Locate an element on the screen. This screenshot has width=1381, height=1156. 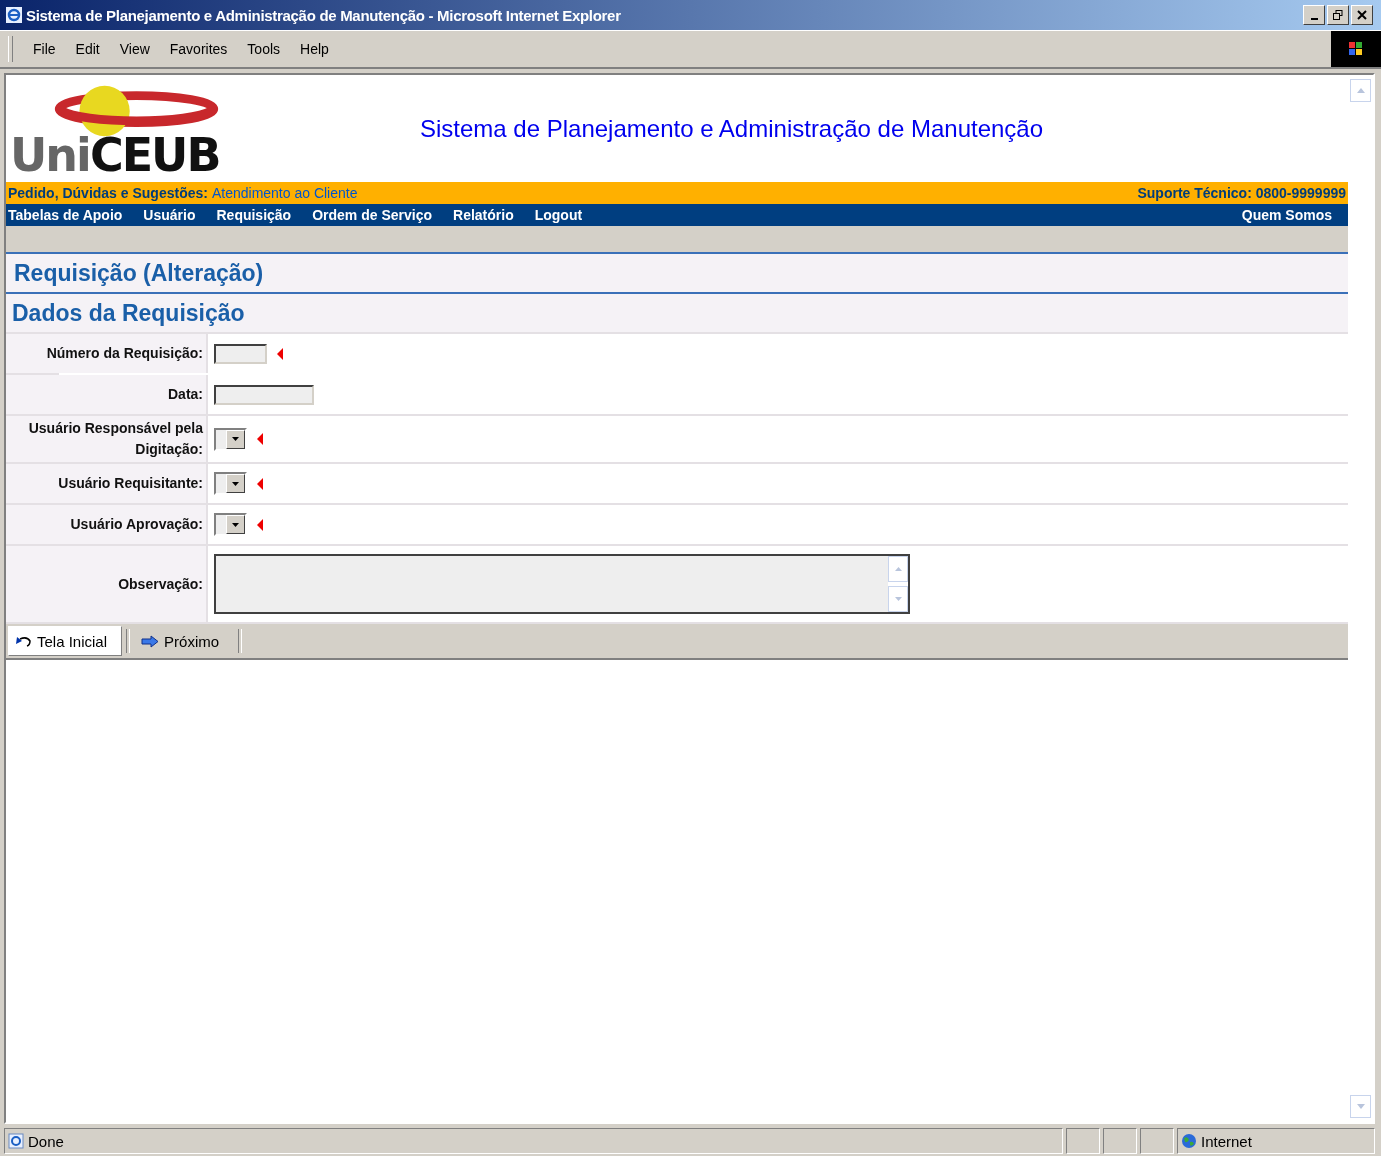
nav-link: Ordem de Serviço is located at coordinates (372, 215).